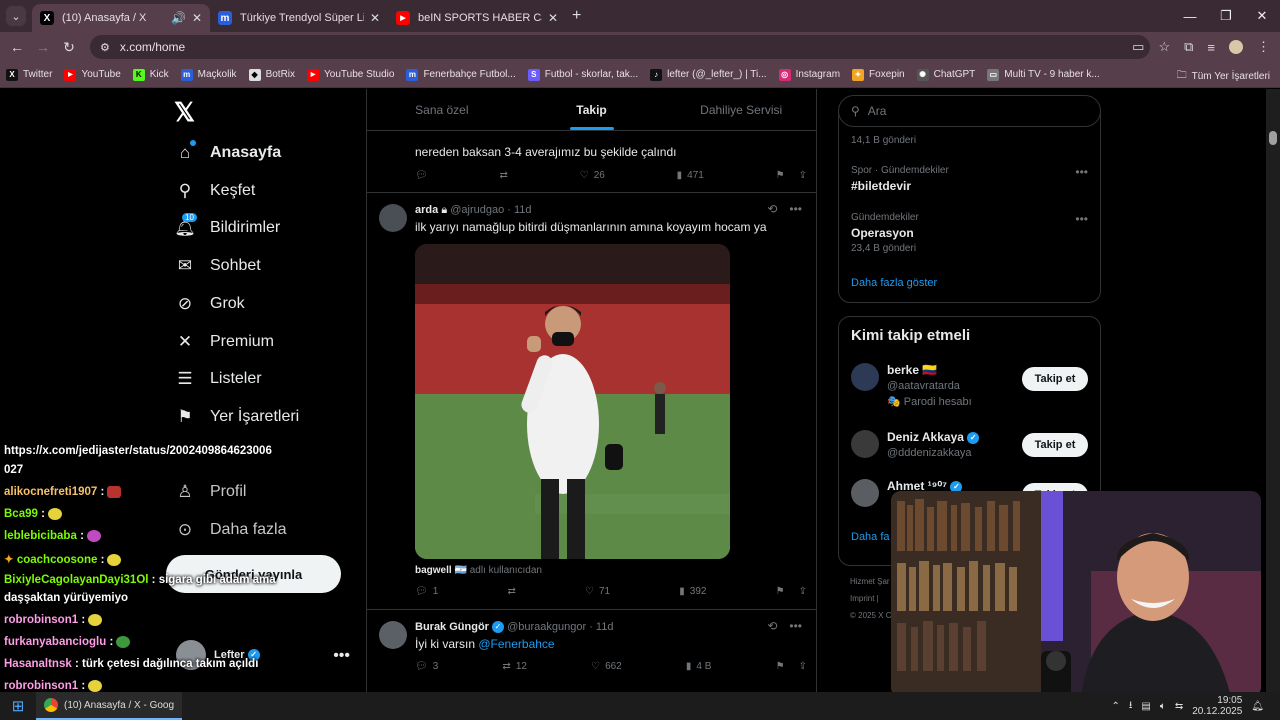 The width and height of the screenshot is (1280, 720). Describe the element at coordinates (227, 228) in the screenshot. I see `nav-notifications: 🔔︎ 10 Bildirimler` at that location.